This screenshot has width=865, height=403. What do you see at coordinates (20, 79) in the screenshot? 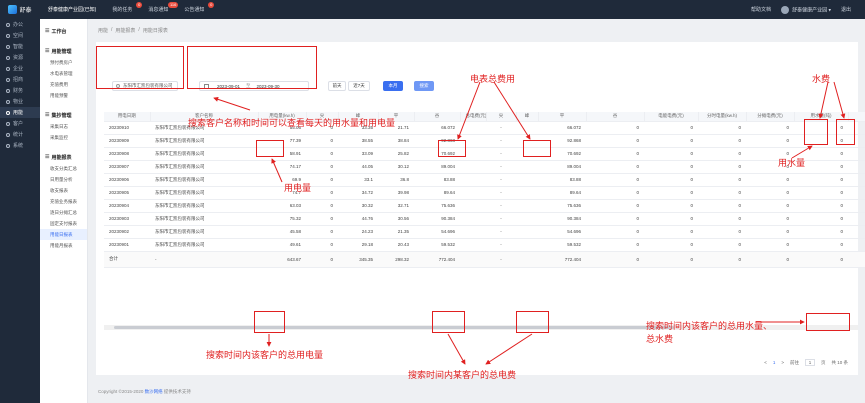
I see `sidebar-item-investment: 招商` at bounding box center [20, 79].